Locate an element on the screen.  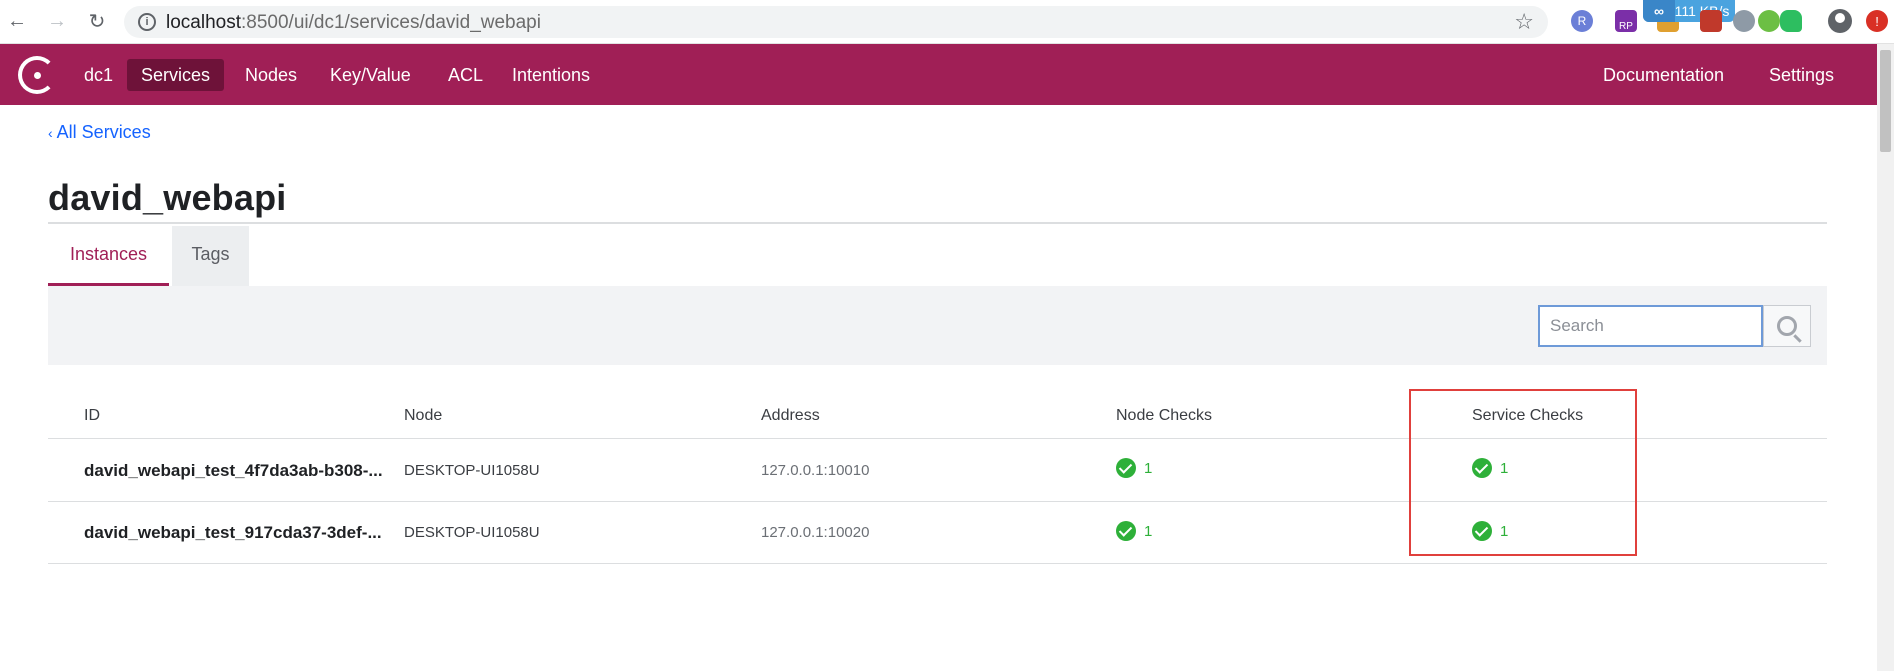
site-info-icon: i is located at coordinates (147, 22).